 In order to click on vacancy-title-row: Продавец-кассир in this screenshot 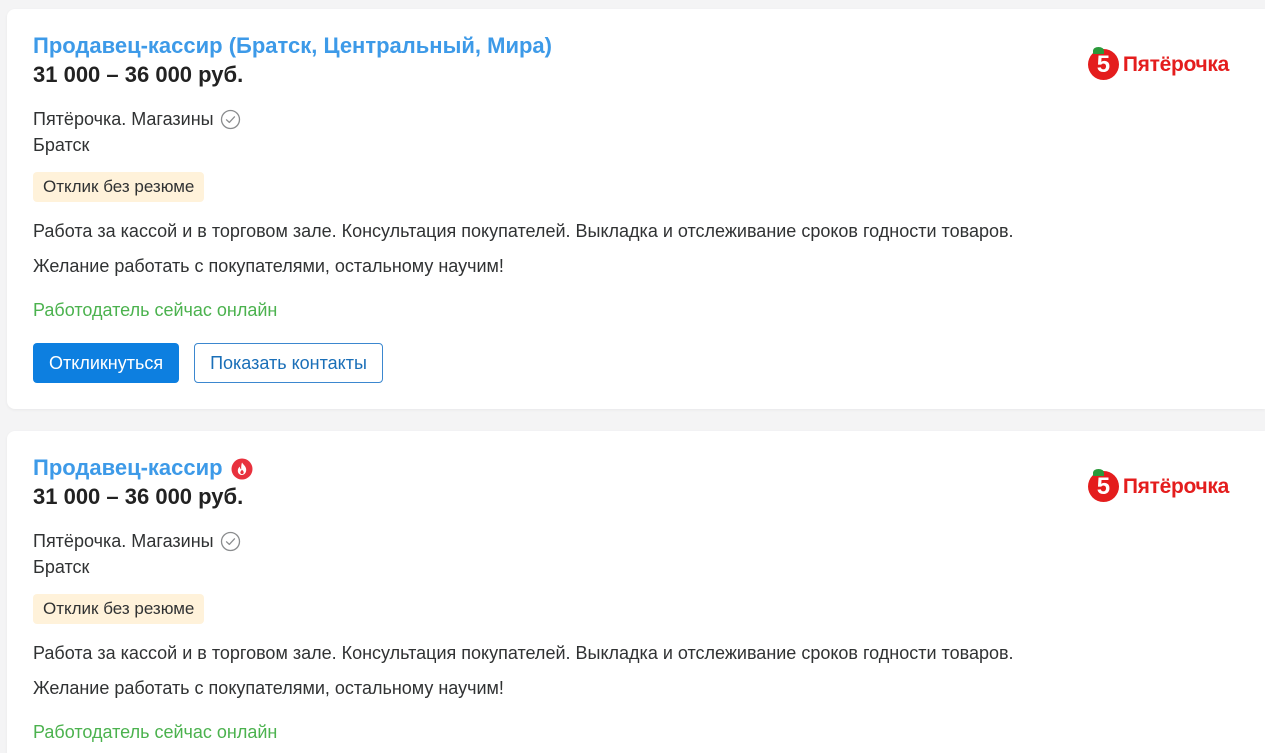, I will do `click(143, 468)`.